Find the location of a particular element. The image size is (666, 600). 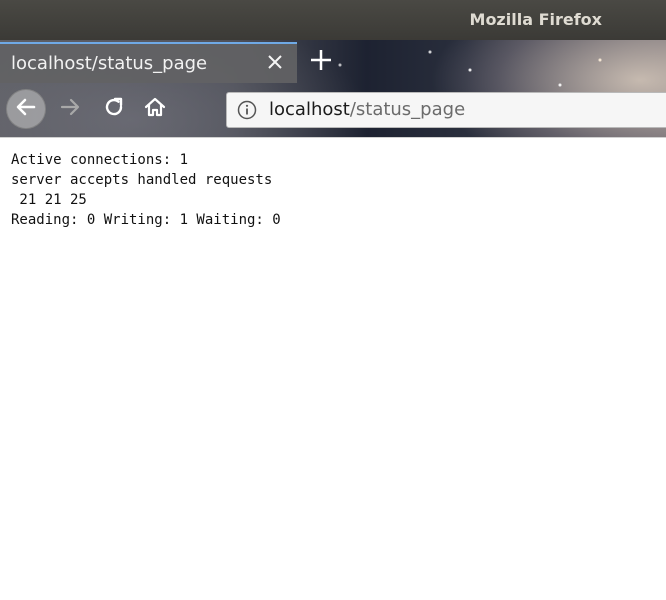

info-icon is located at coordinates (247, 110).